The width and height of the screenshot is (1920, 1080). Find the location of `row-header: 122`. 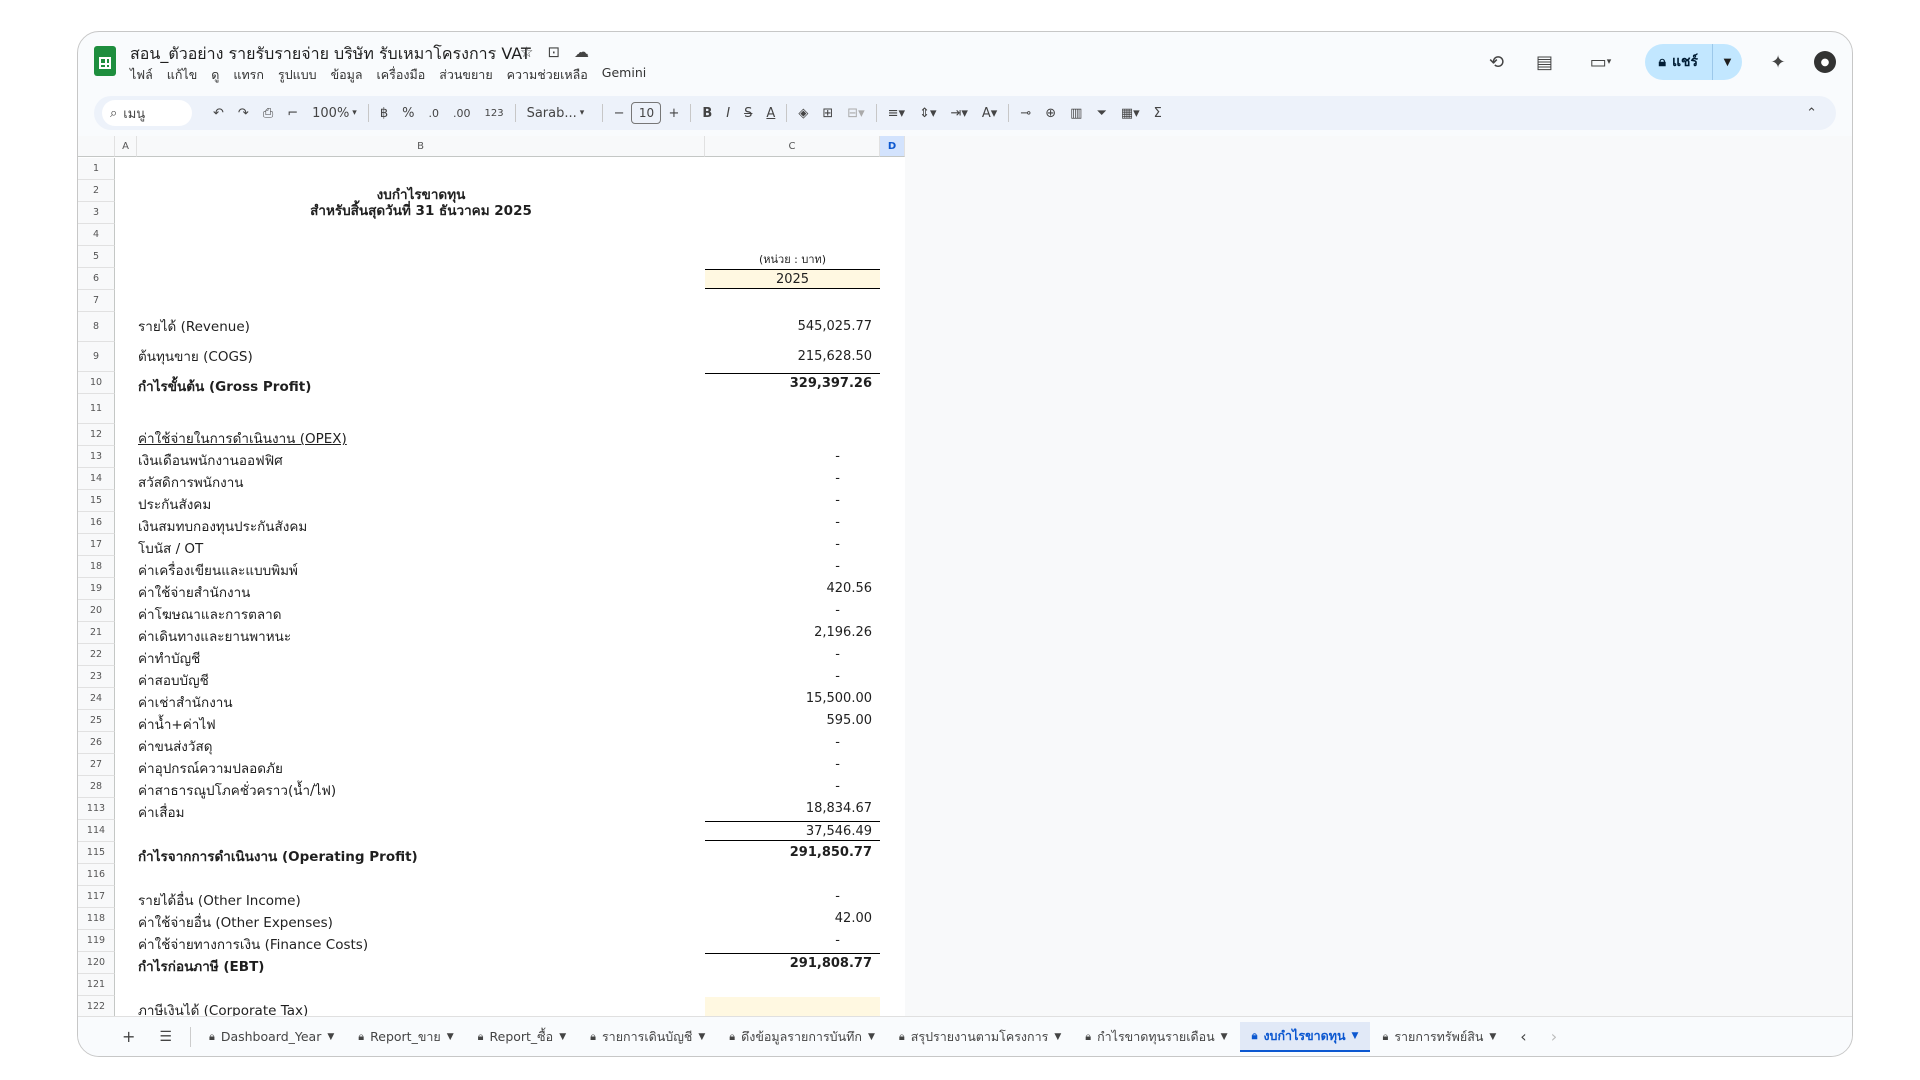

row-header: 122 is located at coordinates (96, 1007).